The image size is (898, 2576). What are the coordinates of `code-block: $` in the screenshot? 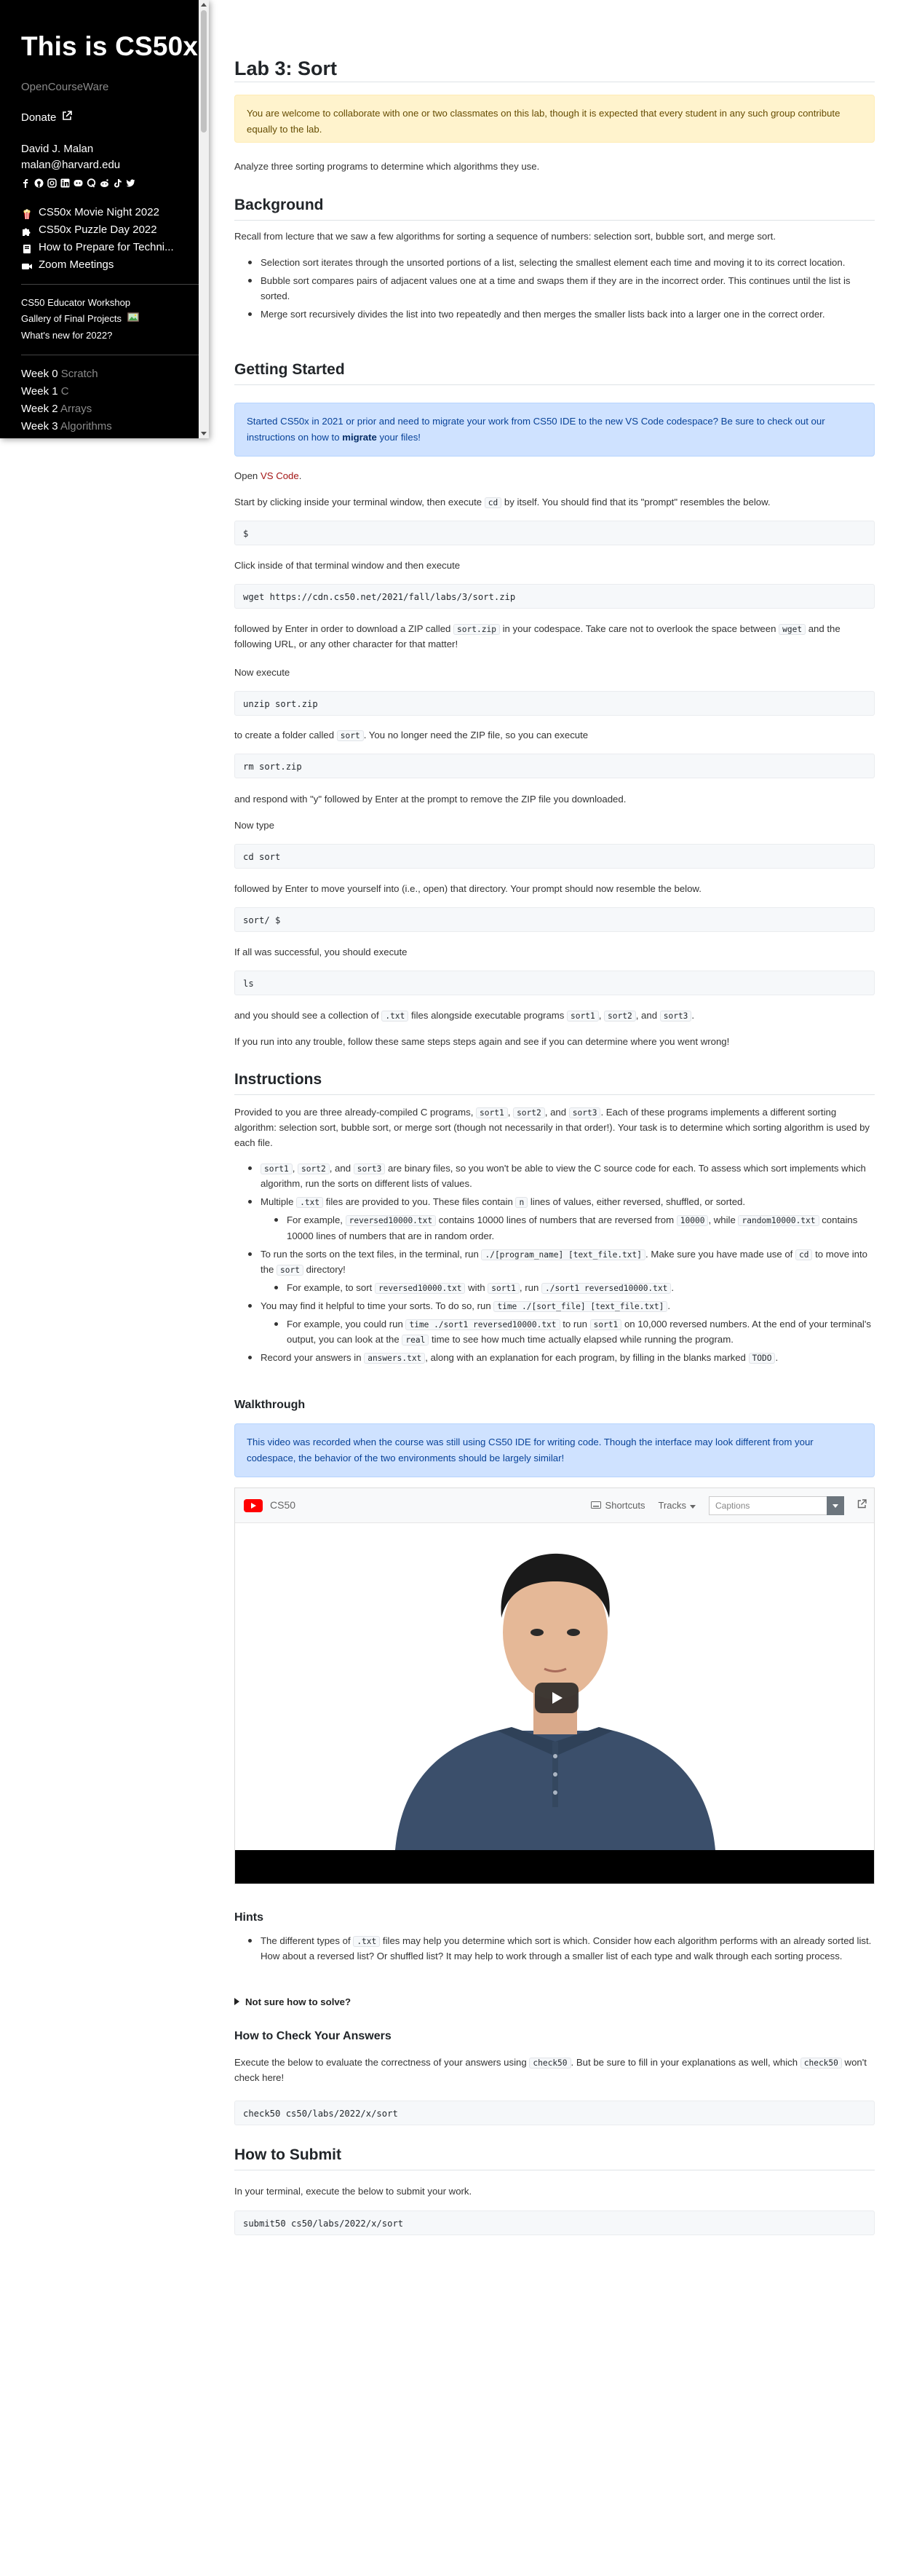 It's located at (554, 533).